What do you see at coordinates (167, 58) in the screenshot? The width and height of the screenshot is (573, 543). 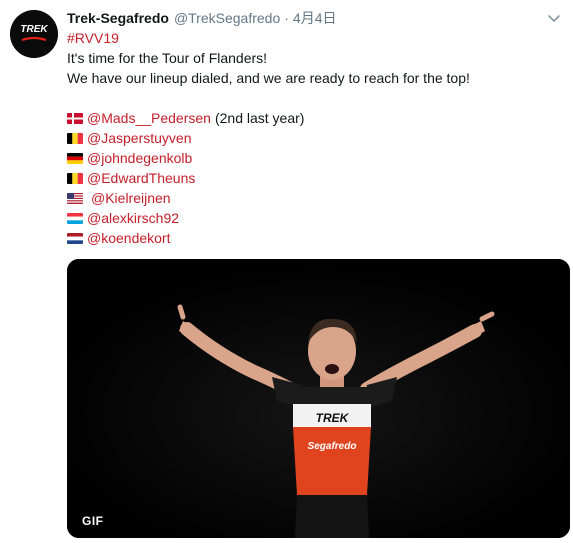 I see `tweet-line-1: It's time for the Tour of Flanders!` at bounding box center [167, 58].